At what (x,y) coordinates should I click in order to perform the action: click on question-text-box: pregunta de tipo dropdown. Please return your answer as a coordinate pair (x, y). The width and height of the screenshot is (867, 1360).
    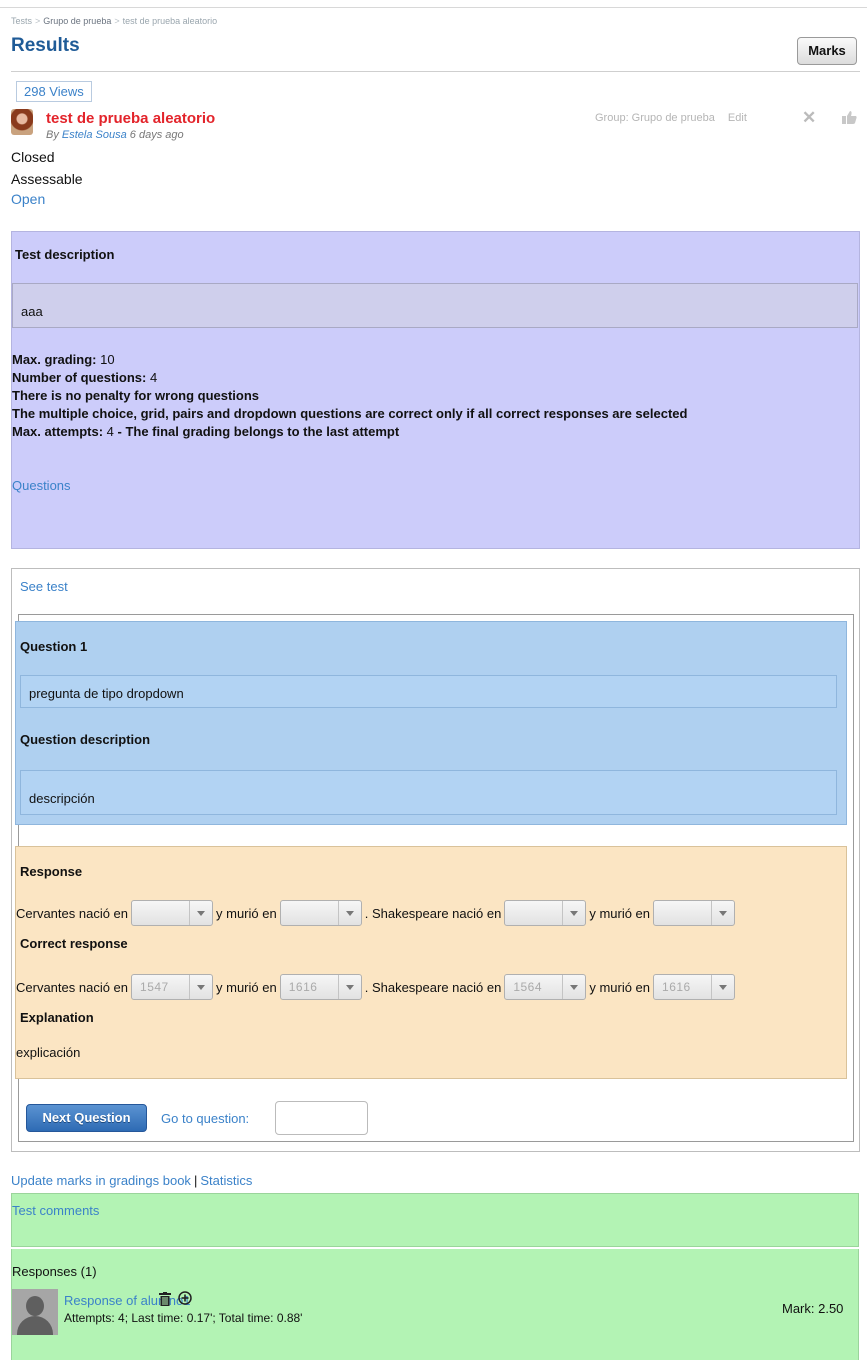
    Looking at the image, I should click on (428, 691).